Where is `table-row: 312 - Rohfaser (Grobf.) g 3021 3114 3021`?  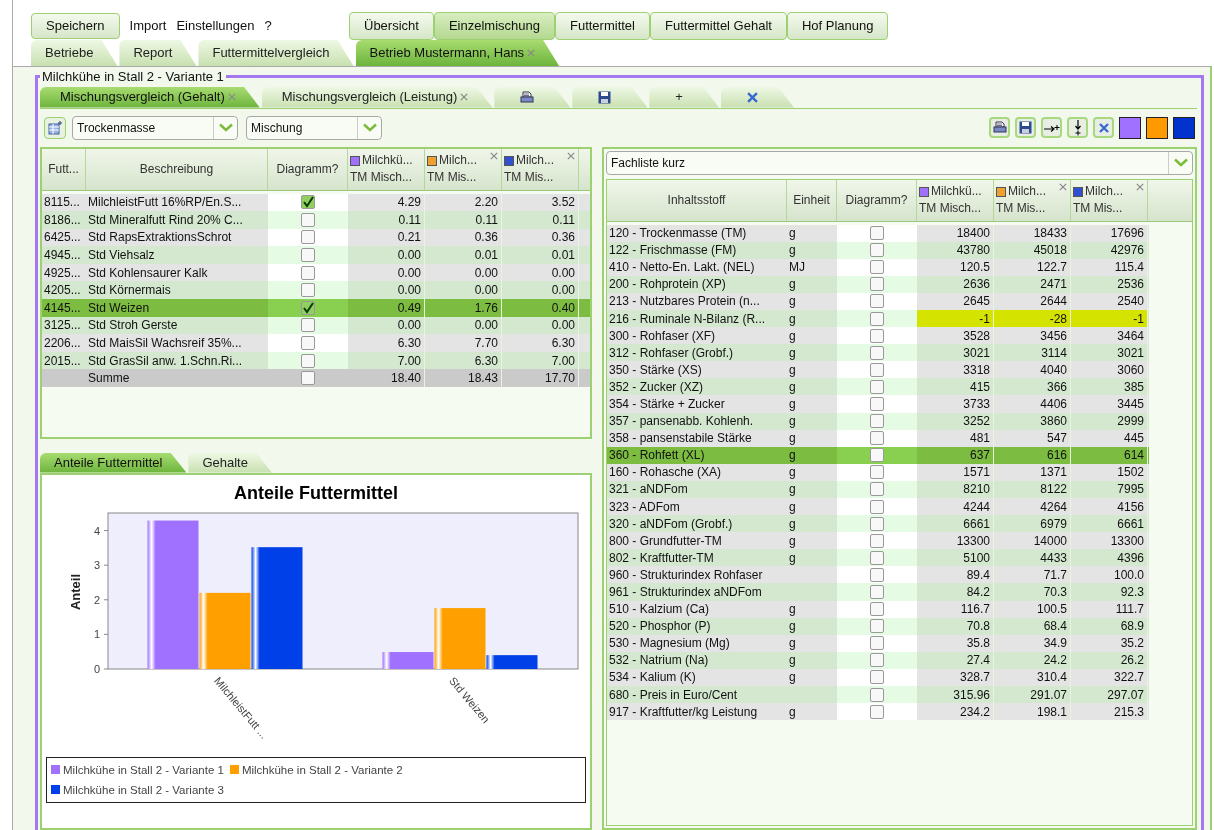 table-row: 312 - Rohfaser (Grobf.) g 3021 3114 3021 is located at coordinates (878, 353).